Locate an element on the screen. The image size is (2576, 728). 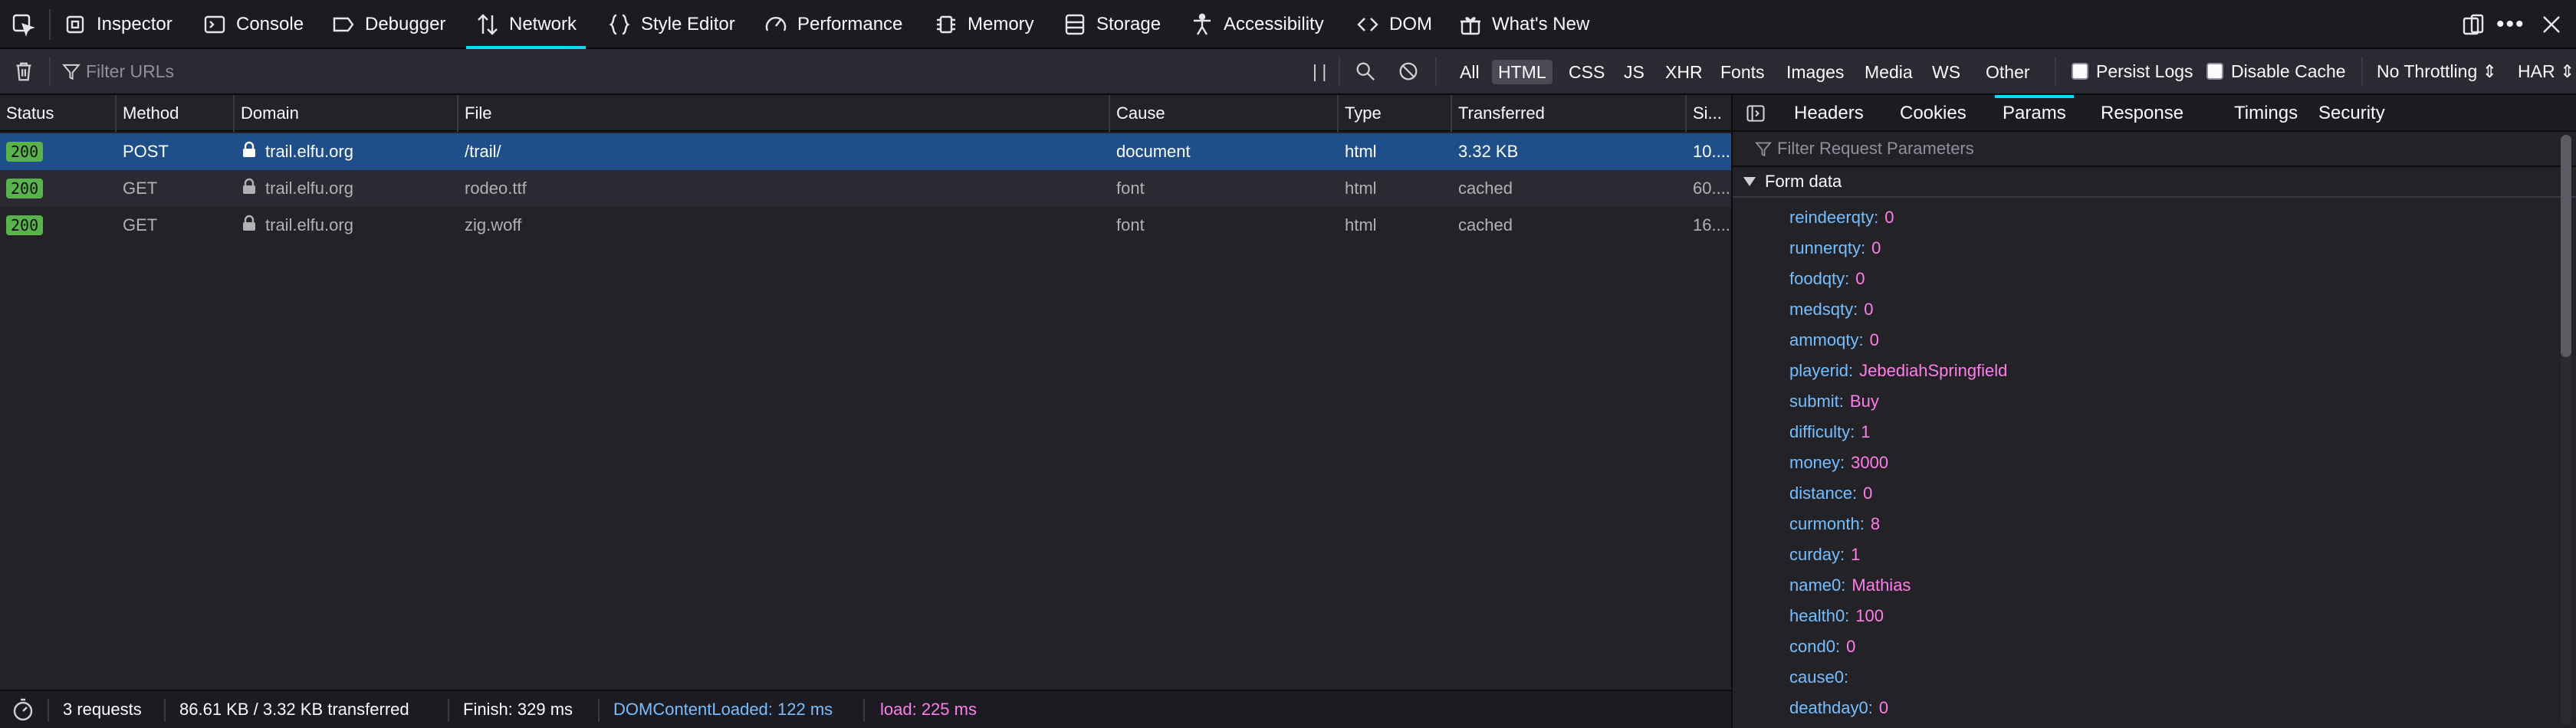
param-row: health0: 100 is located at coordinates (1836, 616).